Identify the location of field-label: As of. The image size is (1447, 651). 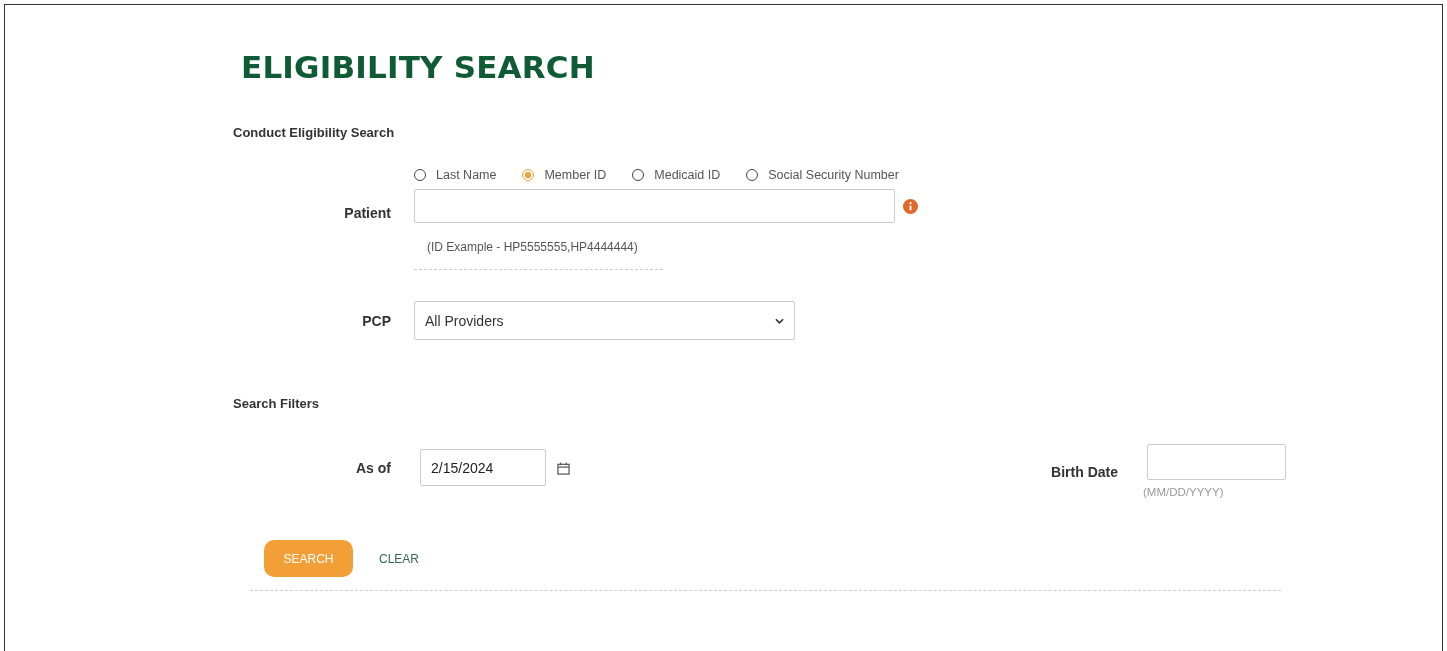
(373, 467).